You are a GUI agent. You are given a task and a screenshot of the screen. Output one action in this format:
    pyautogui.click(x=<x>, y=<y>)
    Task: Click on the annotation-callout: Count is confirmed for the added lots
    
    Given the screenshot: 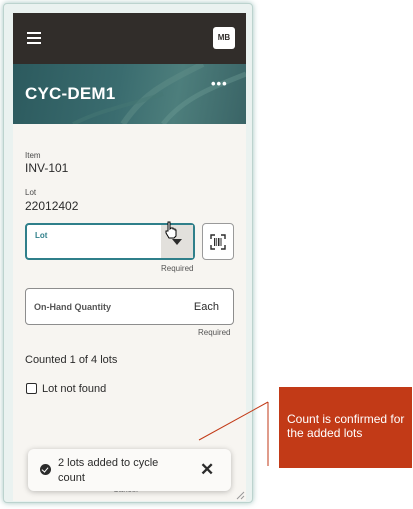 What is the action you would take?
    pyautogui.click(x=345, y=427)
    